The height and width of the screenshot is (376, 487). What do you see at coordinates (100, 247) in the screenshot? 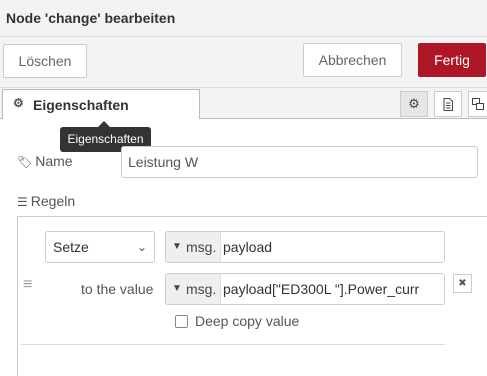
I see `rule-action-select: Setze ⌄` at bounding box center [100, 247].